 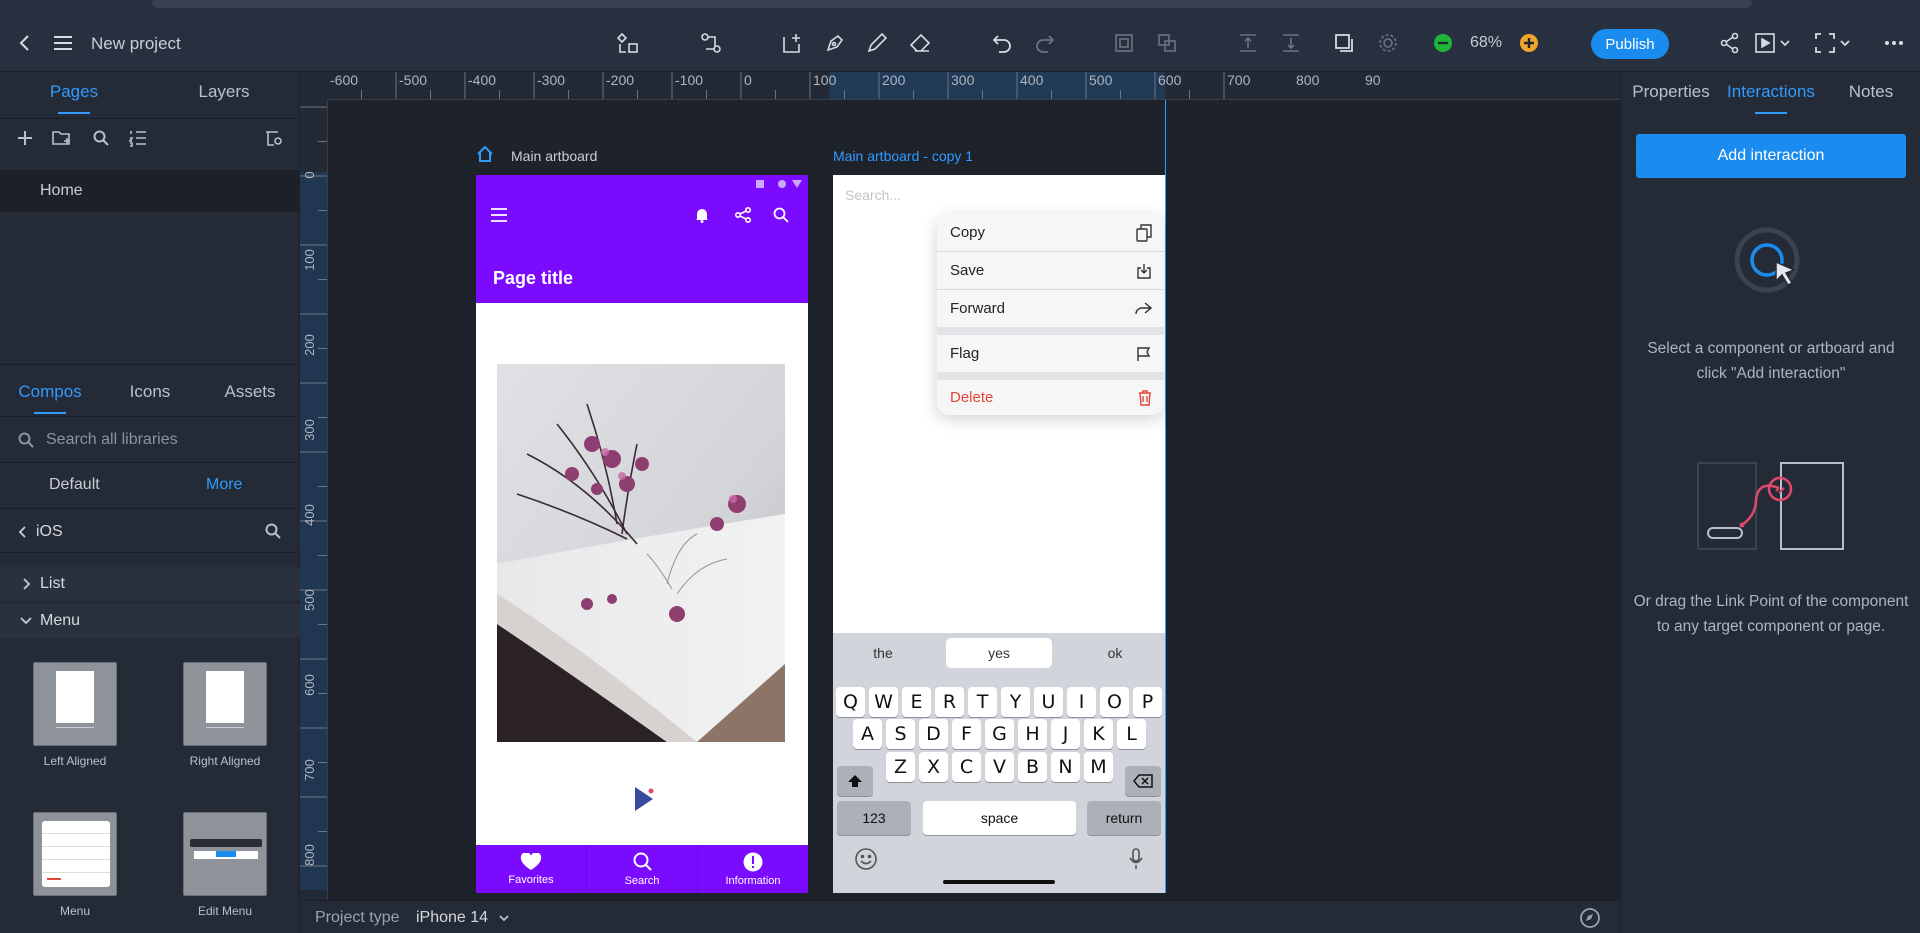 I want to click on search-input, so click(x=945, y=195).